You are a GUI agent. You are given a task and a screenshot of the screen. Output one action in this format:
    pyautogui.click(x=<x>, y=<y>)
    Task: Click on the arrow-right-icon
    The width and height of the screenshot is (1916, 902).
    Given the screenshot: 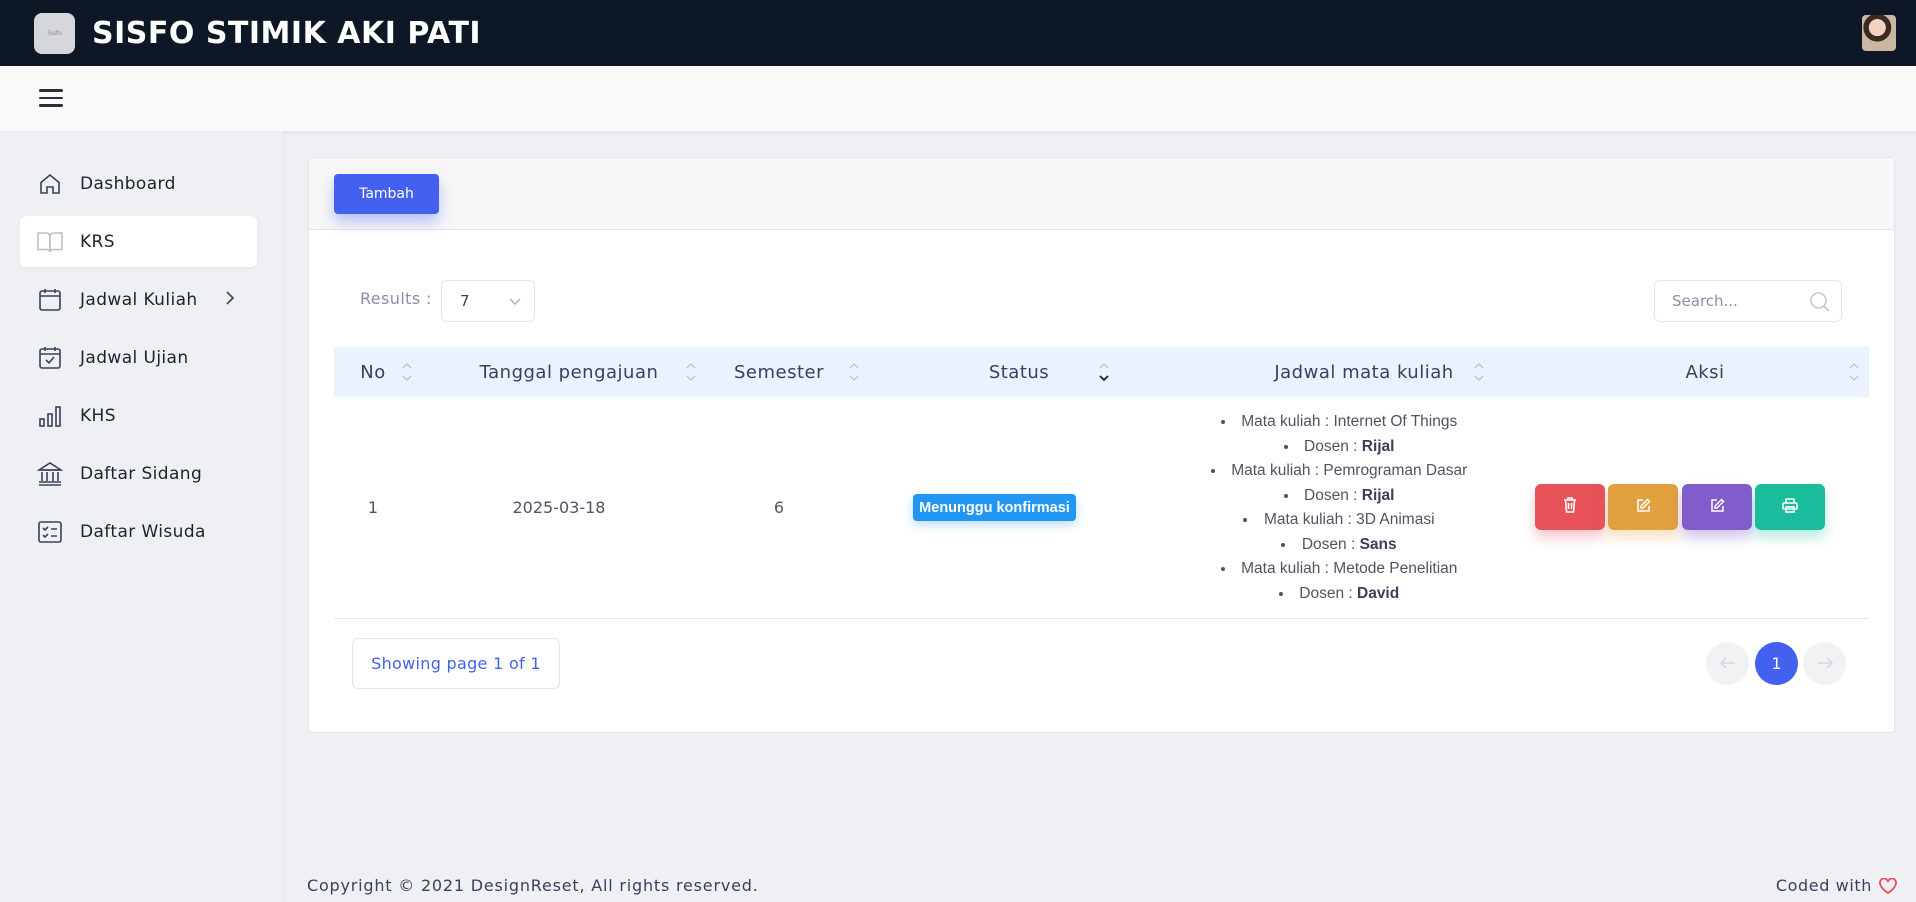 What is the action you would take?
    pyautogui.click(x=1825, y=663)
    